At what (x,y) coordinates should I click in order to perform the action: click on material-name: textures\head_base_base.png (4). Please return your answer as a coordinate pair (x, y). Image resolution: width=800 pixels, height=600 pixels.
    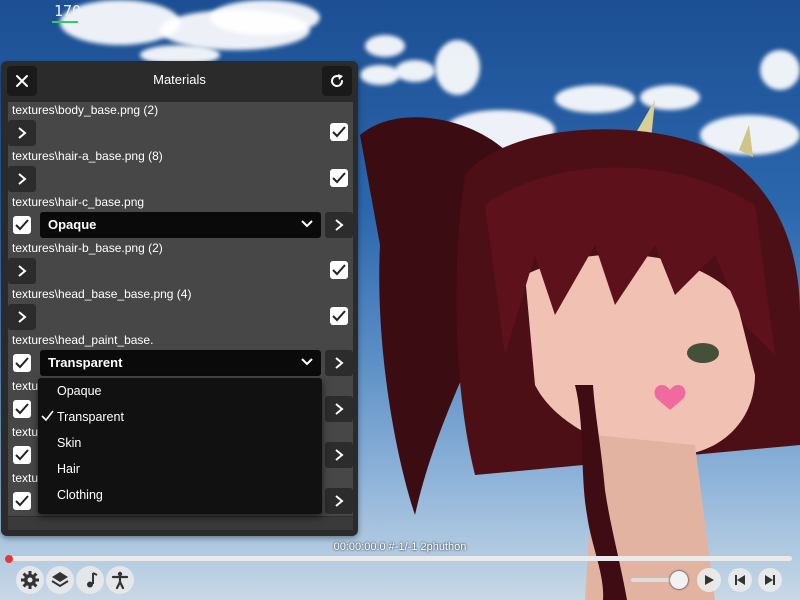
    Looking at the image, I should click on (102, 294).